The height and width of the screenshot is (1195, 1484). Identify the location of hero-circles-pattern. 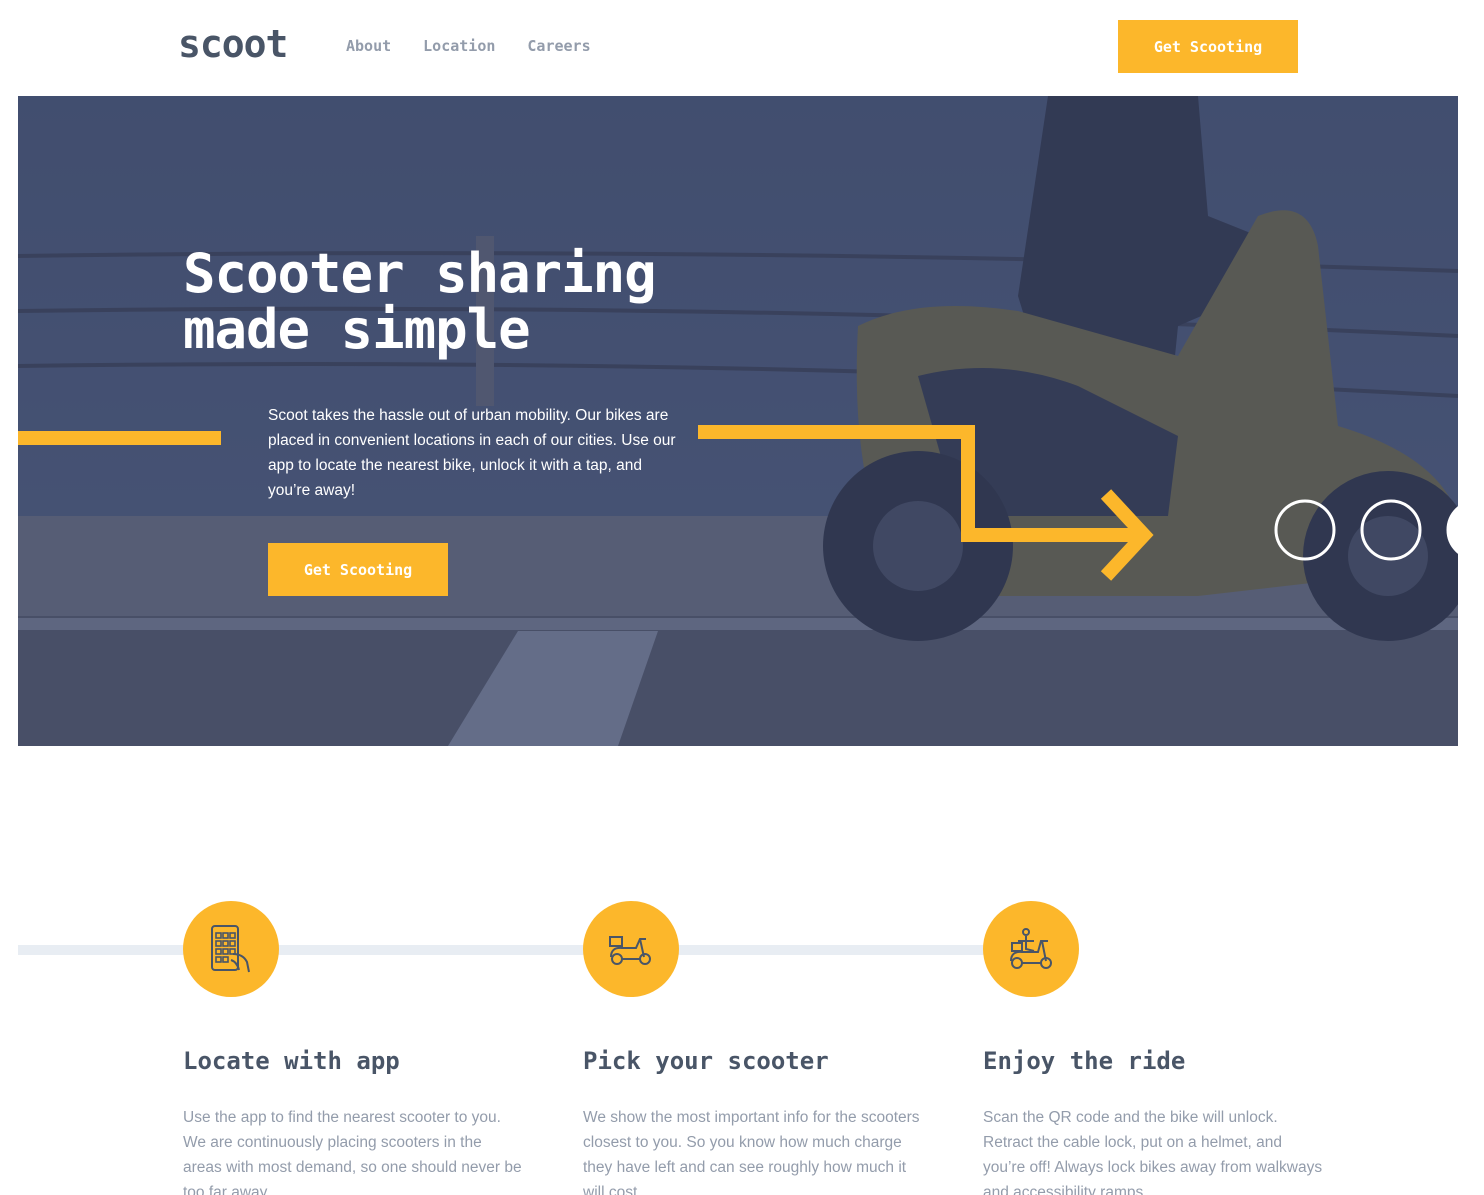
(1366, 530).